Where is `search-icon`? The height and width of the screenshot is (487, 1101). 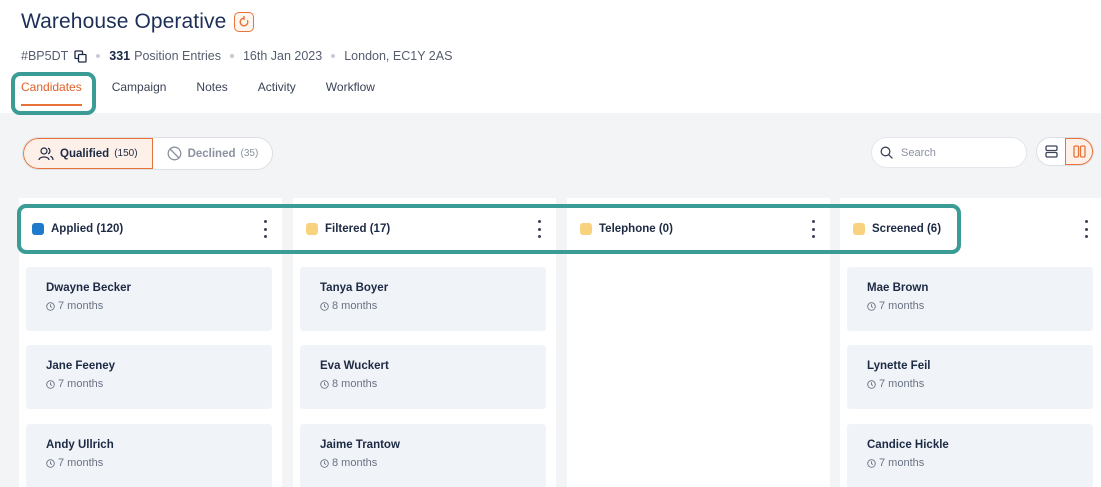 search-icon is located at coordinates (886, 152).